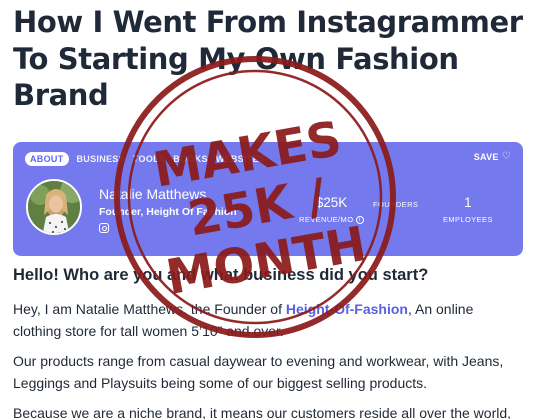 Image resolution: width=536 pixels, height=419 pixels. I want to click on stat-employees: 1 EMPLOYEES, so click(468, 209).